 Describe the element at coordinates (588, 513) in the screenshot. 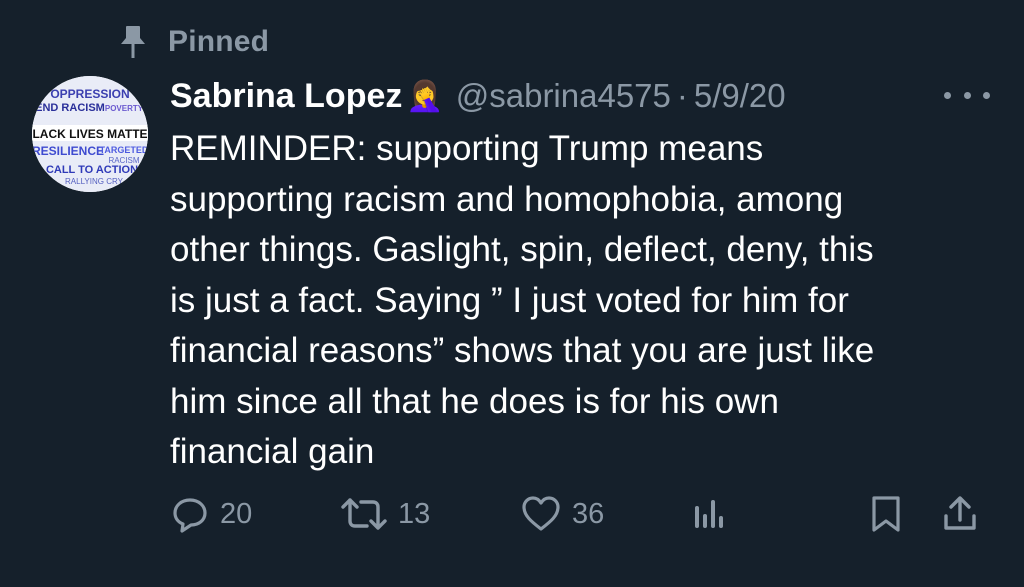

I see `like-count: 36` at that location.